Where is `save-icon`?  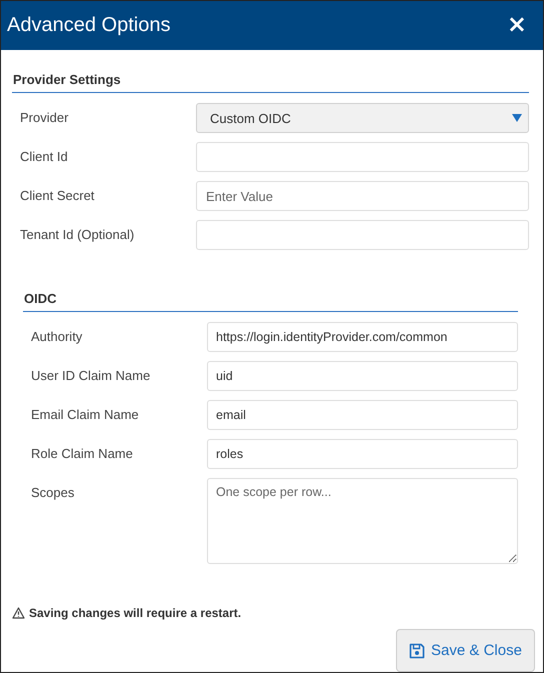 save-icon is located at coordinates (417, 650).